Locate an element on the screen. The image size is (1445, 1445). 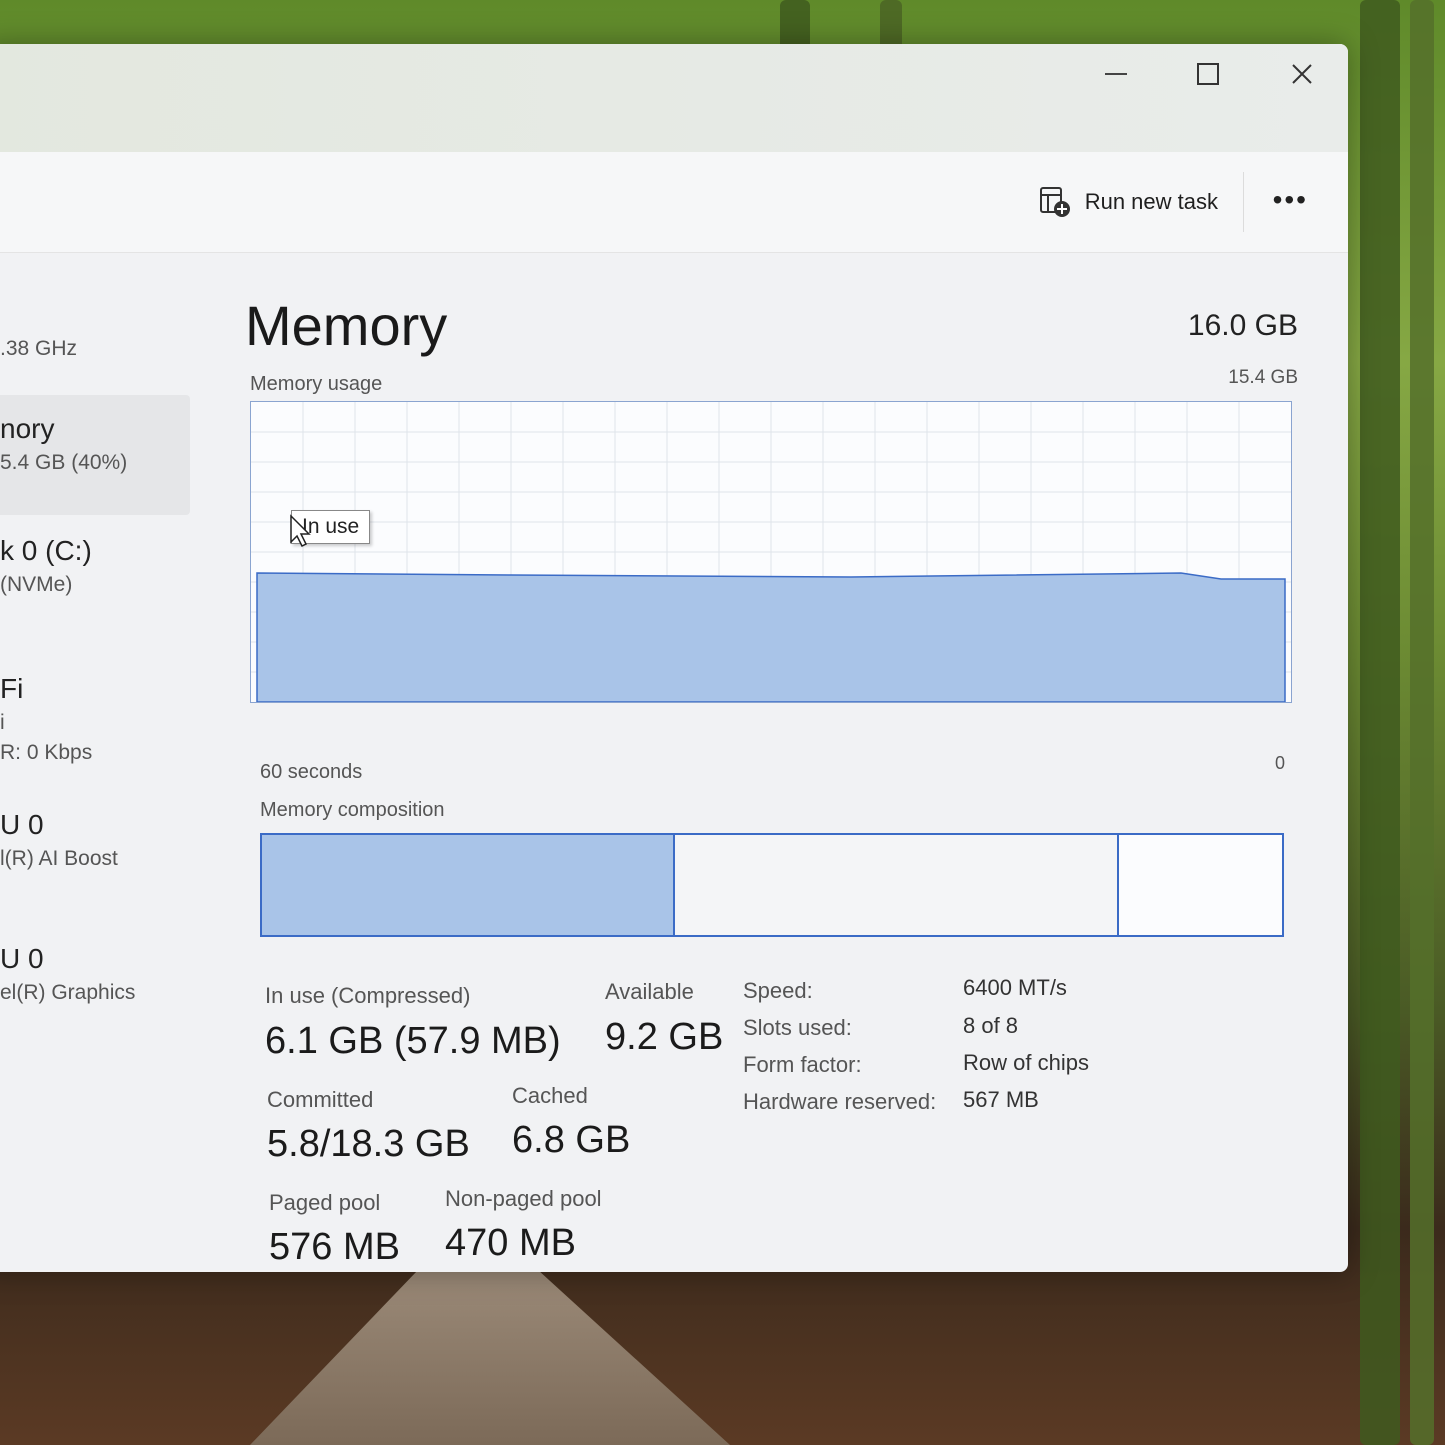
maximize-icon is located at coordinates (1208, 74).